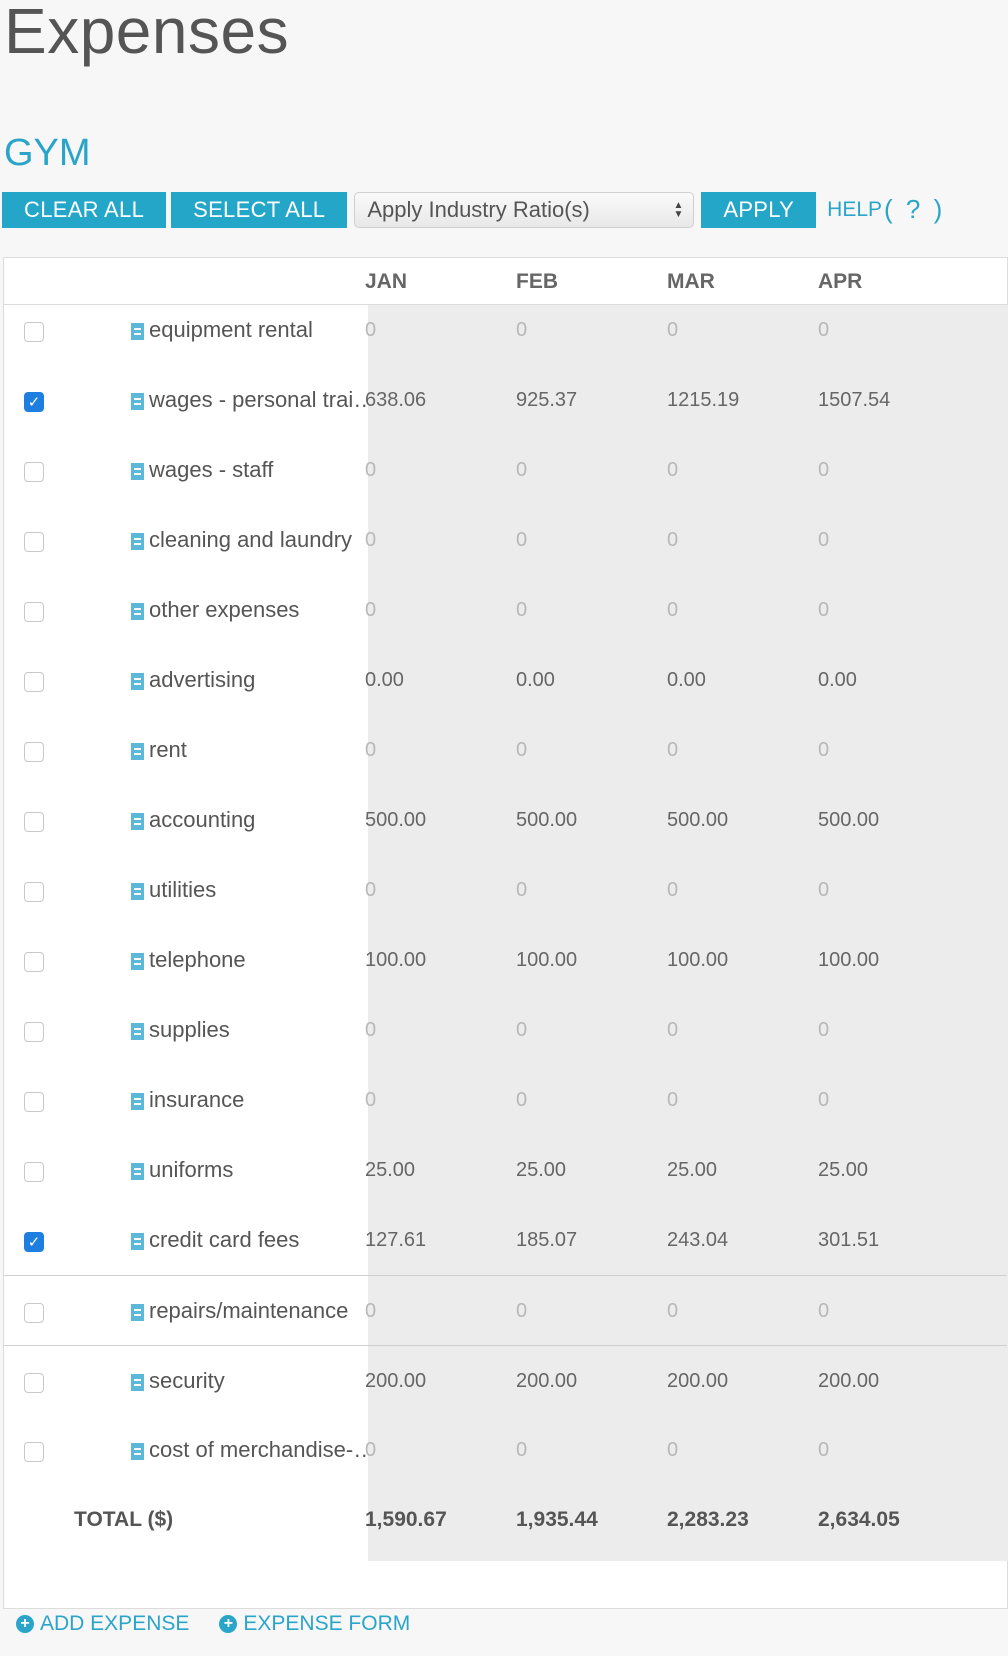 The image size is (1008, 1656). Describe the element at coordinates (259, 1100) in the screenshot. I see `expense-name: insurance` at that location.